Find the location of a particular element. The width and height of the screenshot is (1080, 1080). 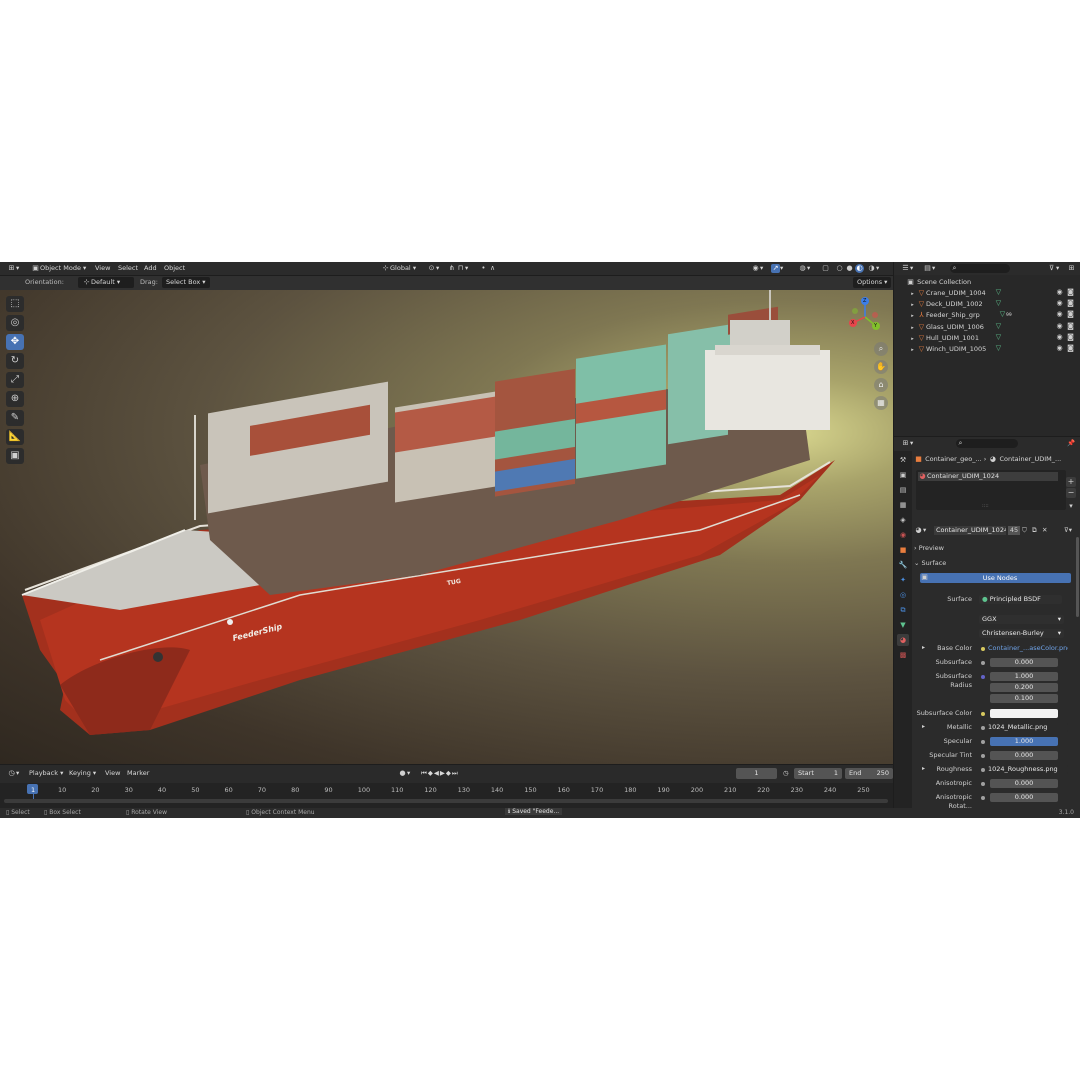

move-tool-icon: ✥ is located at coordinates (15, 342).